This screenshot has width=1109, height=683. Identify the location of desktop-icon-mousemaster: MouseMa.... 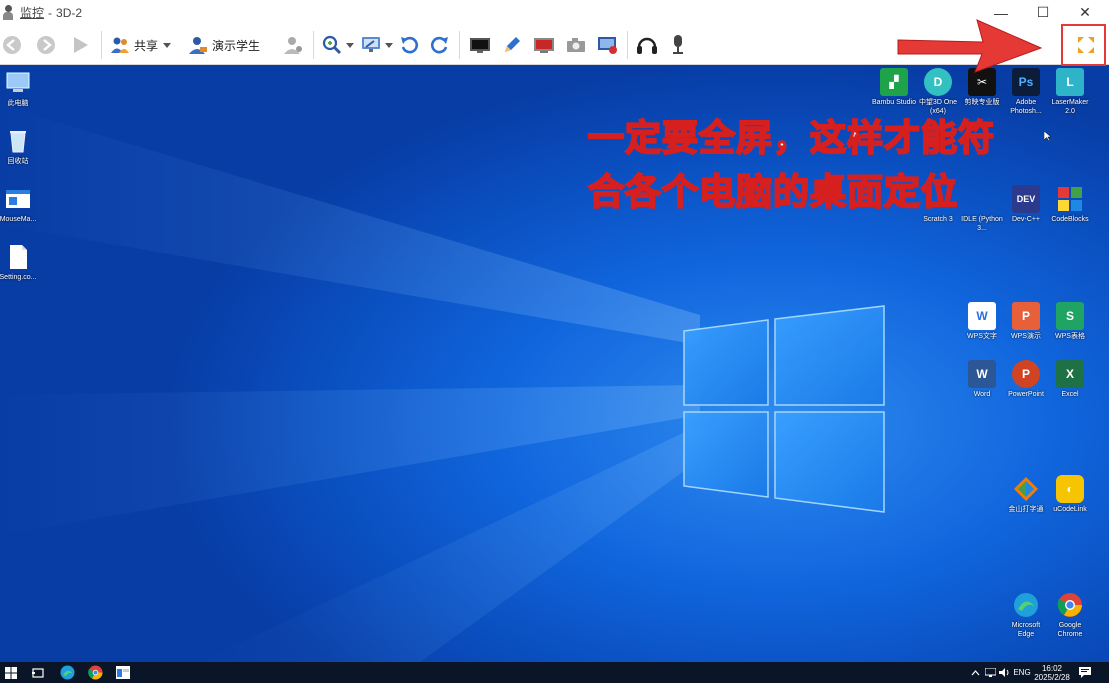
(20, 204).